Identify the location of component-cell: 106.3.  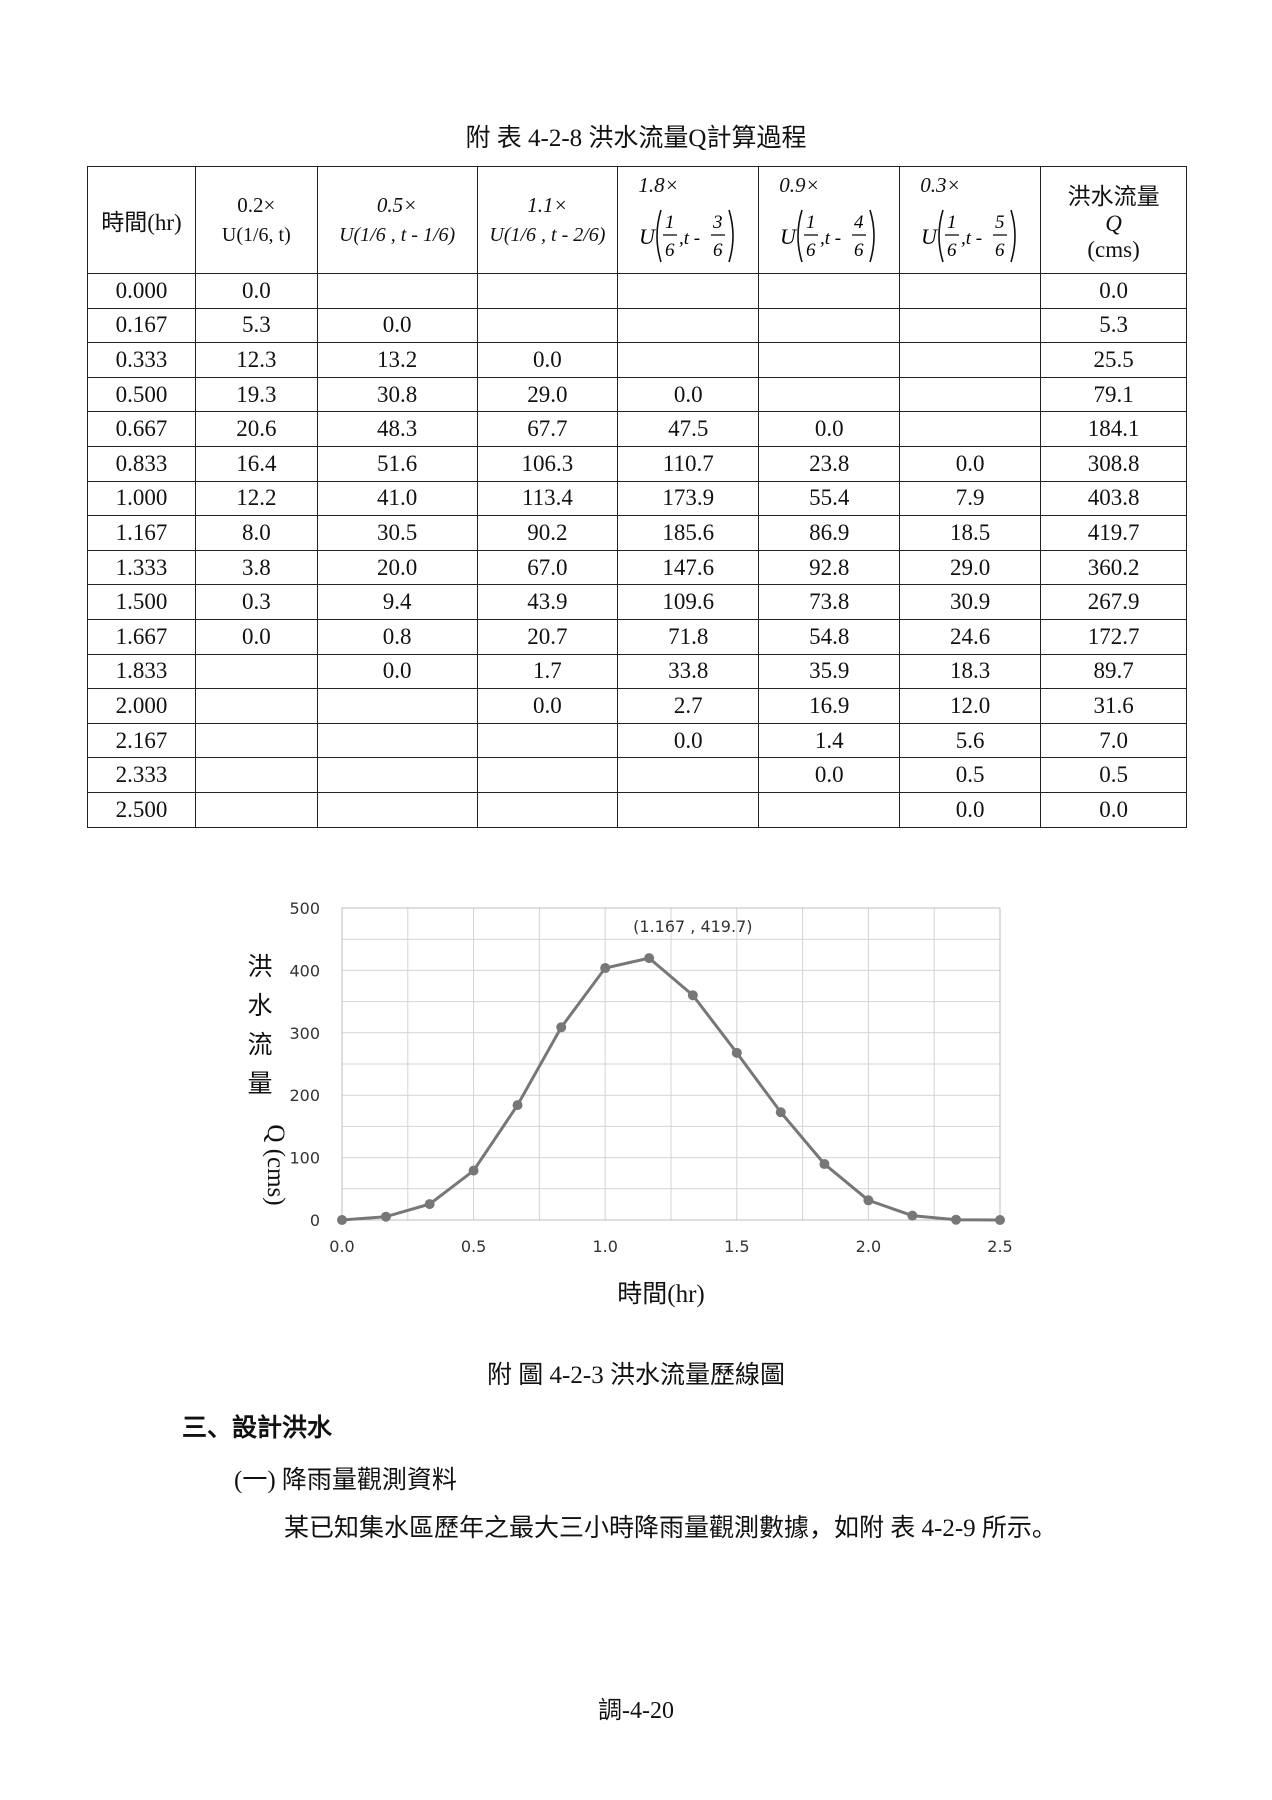
(547, 463).